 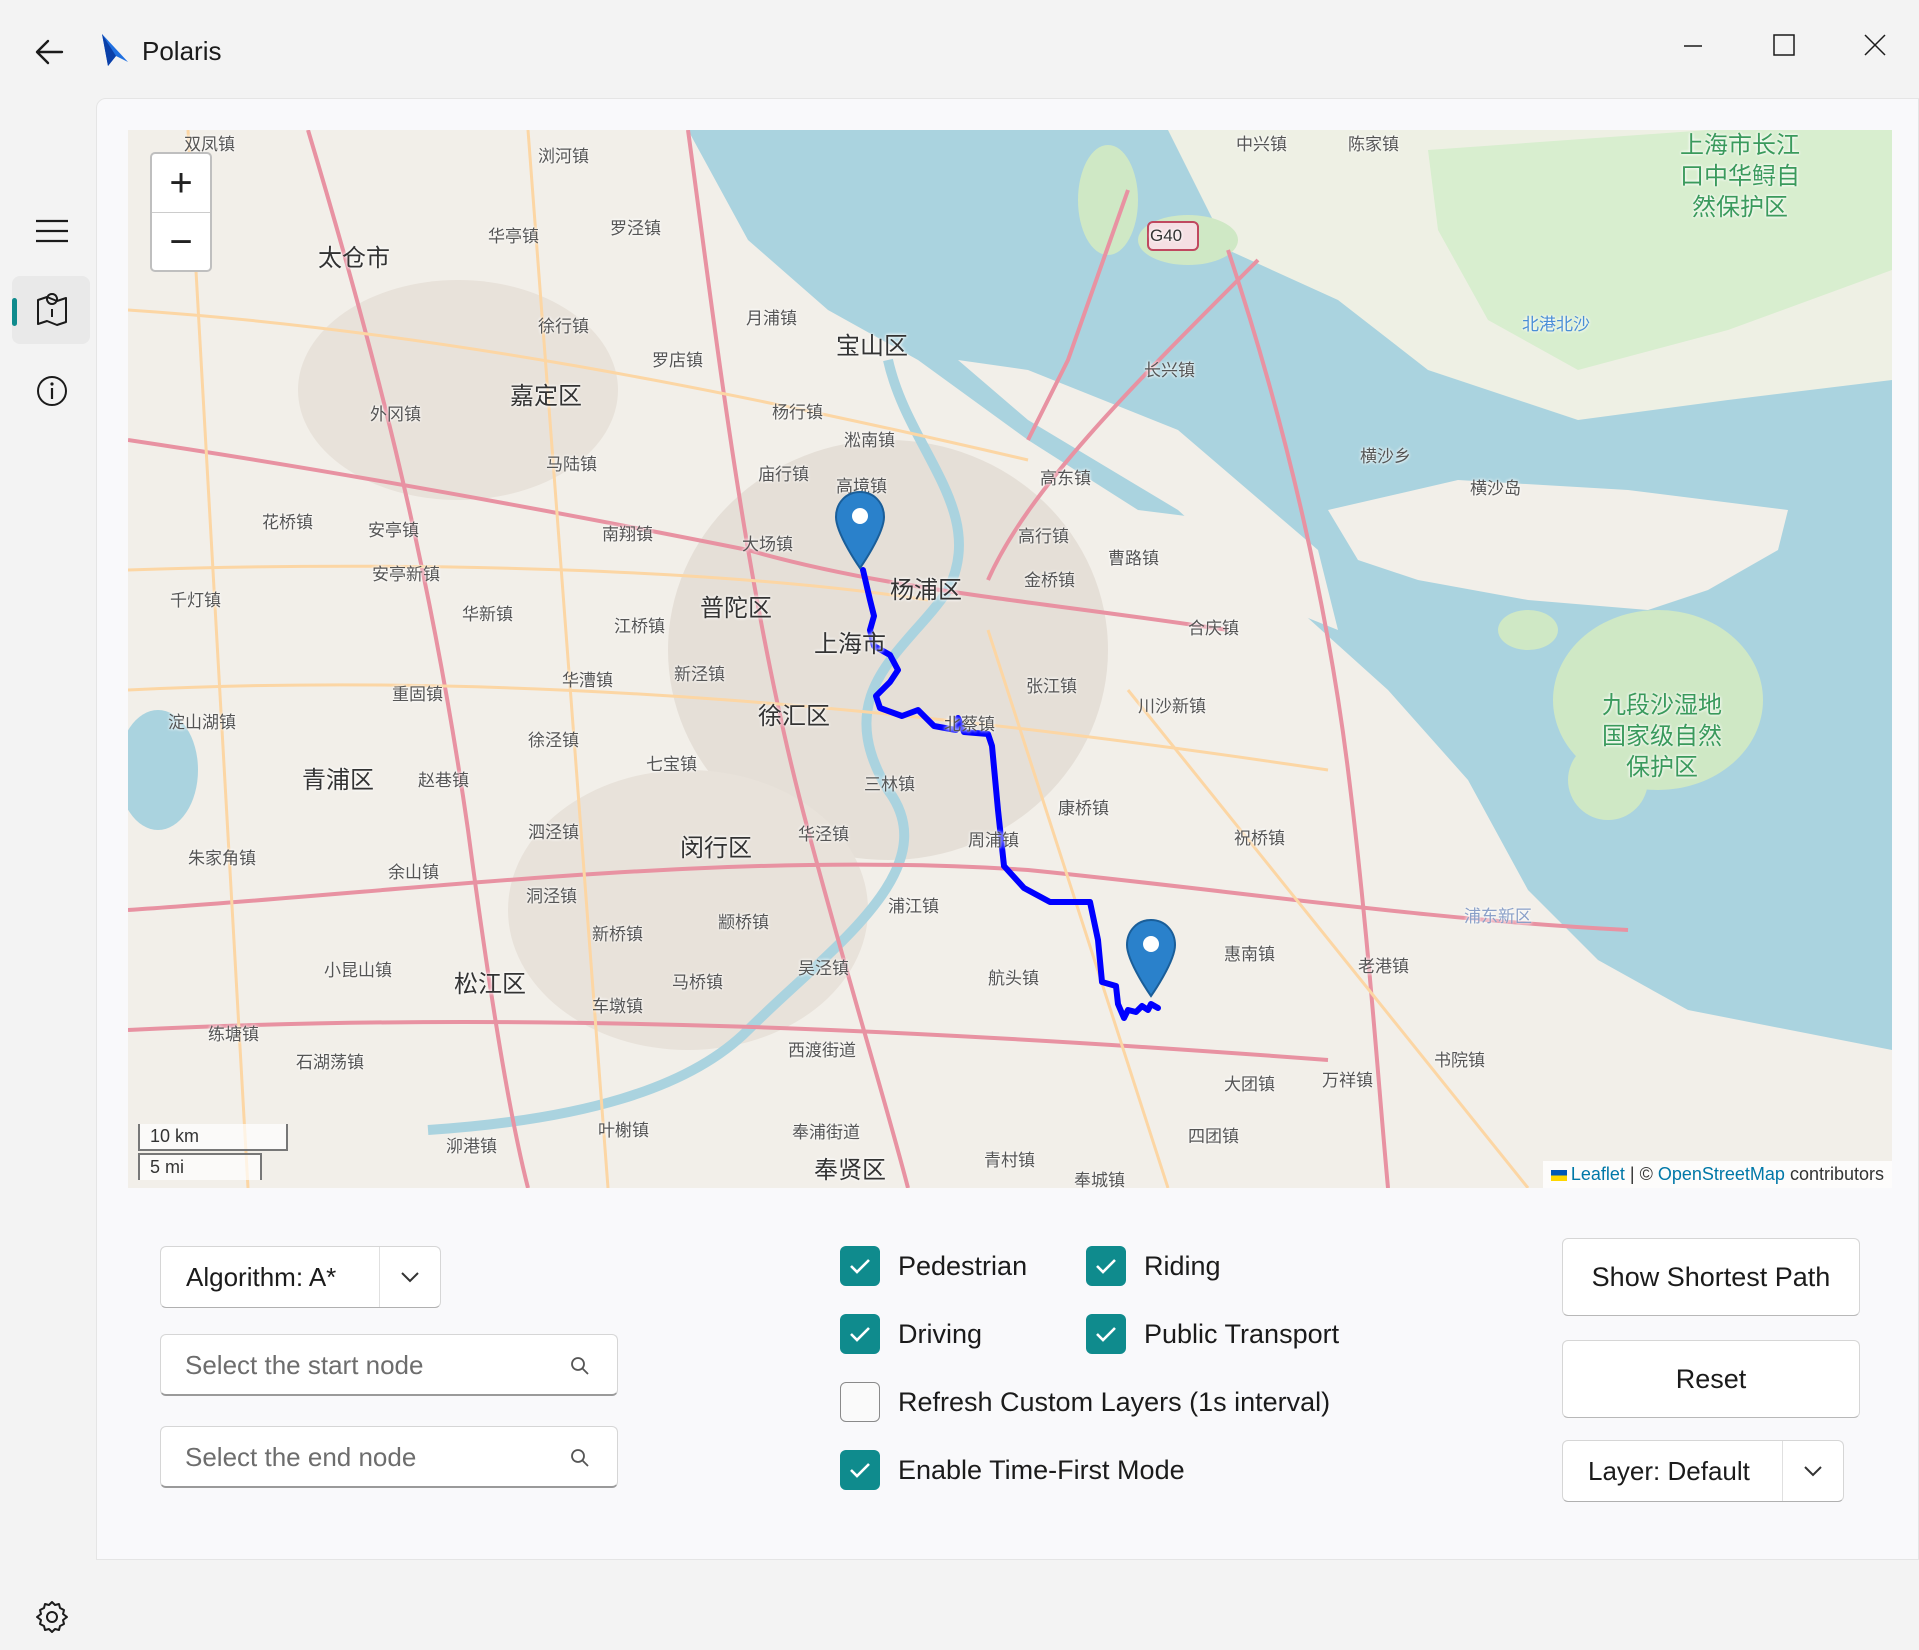 I want to click on map-label: 高行镇, so click(x=1043, y=536).